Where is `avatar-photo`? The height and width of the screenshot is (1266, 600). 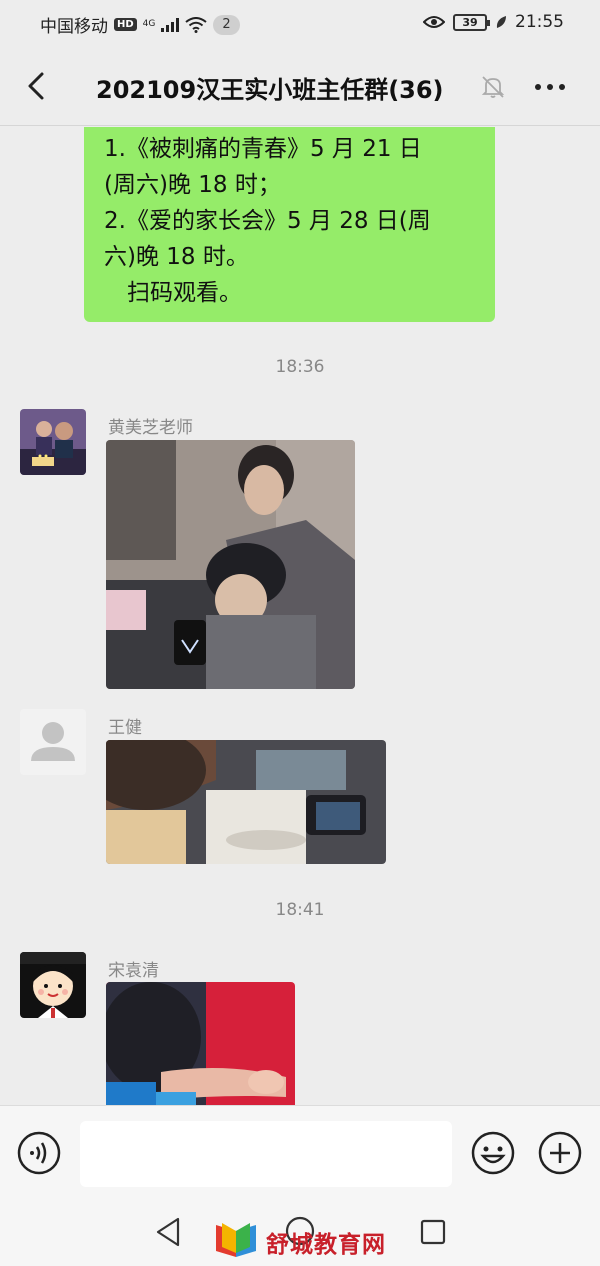 avatar-photo is located at coordinates (53, 442).